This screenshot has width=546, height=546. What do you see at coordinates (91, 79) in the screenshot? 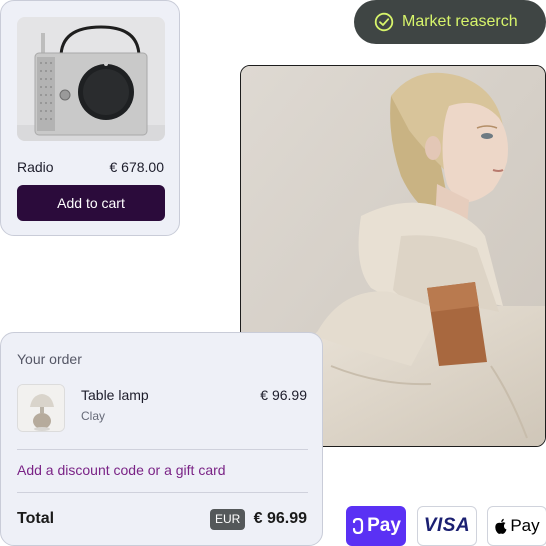
I see `radio-product-image` at bounding box center [91, 79].